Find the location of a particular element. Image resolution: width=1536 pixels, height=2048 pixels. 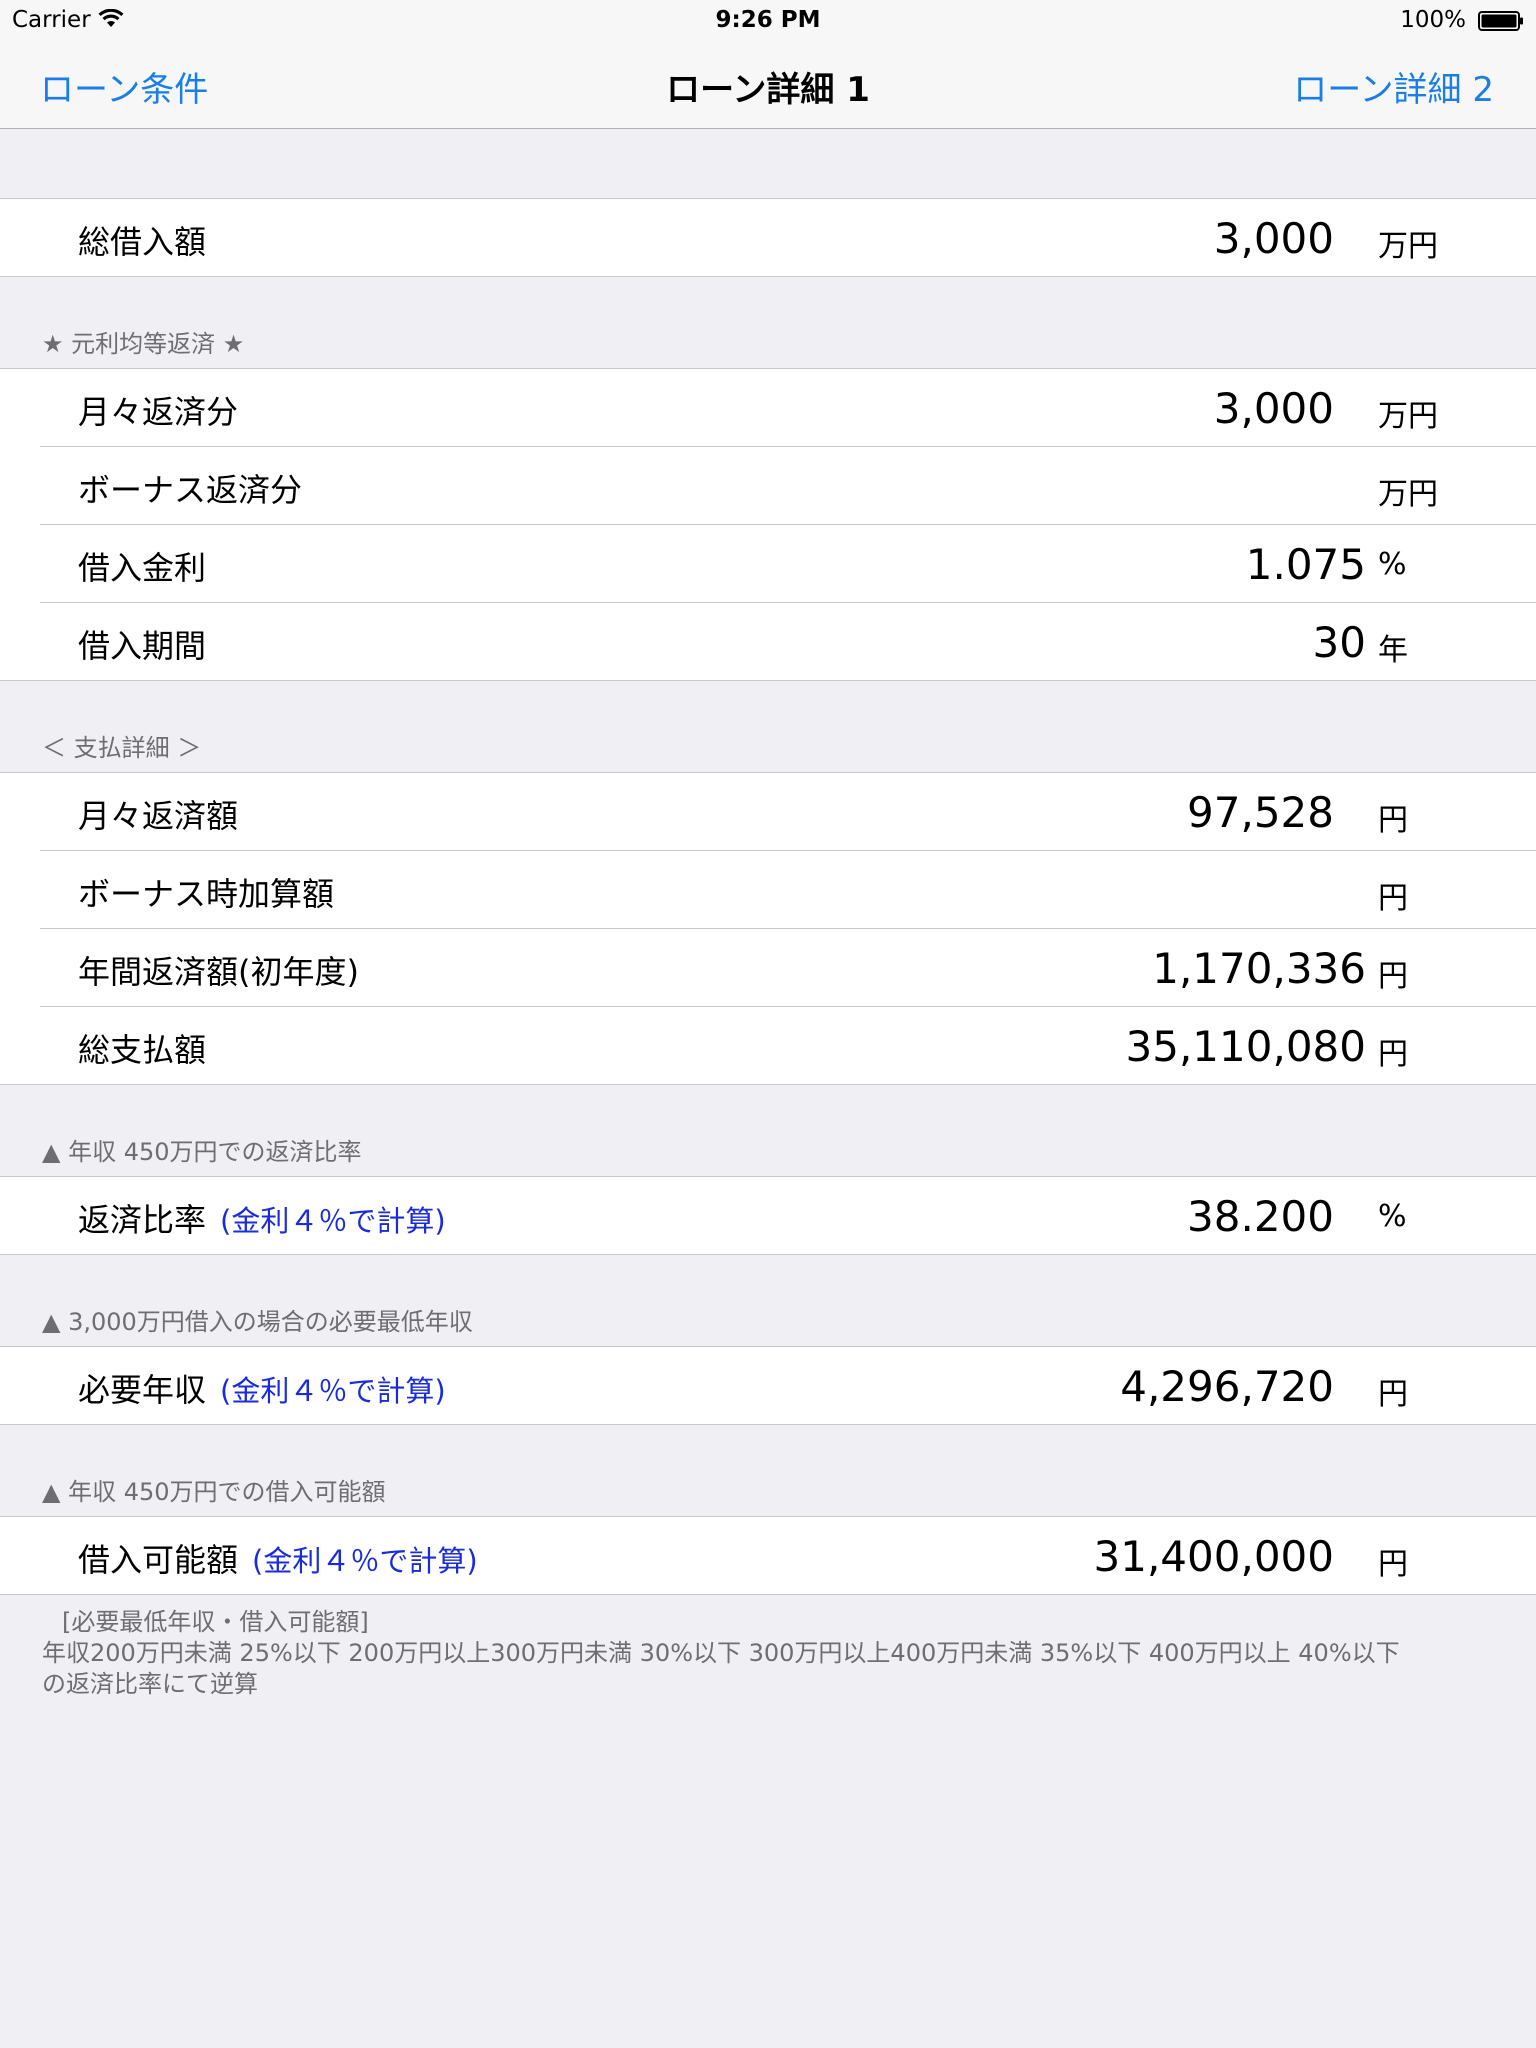

required-income-value: 4,296,720 is located at coordinates (1227, 1386).